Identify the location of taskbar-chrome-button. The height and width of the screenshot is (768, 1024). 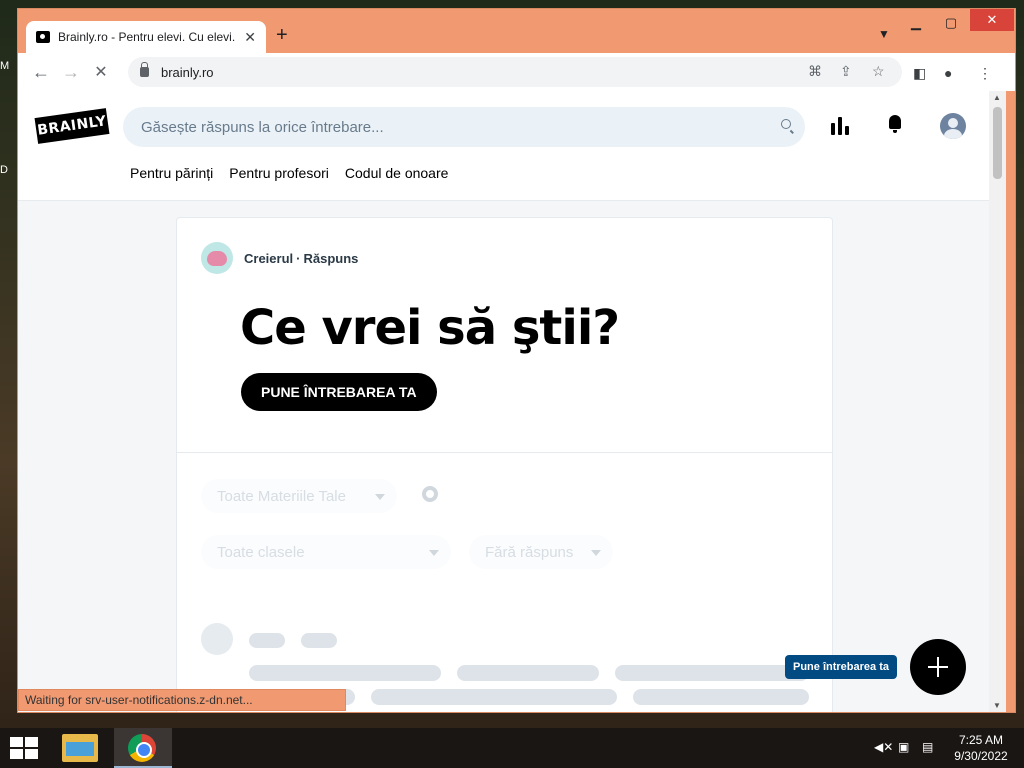
(143, 748).